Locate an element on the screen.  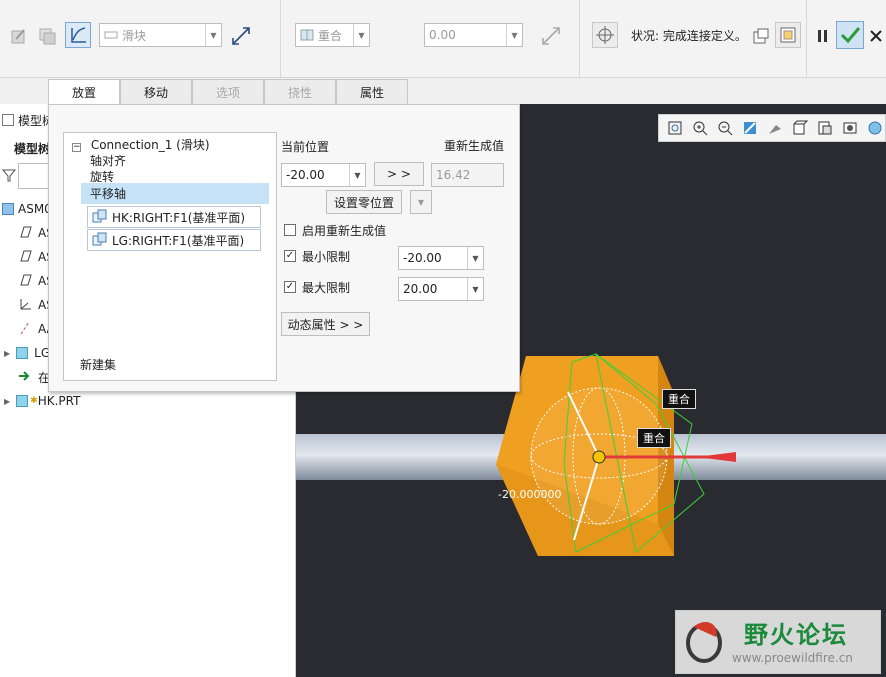
offset-combo: 0.00 ▼ is located at coordinates (473, 35).